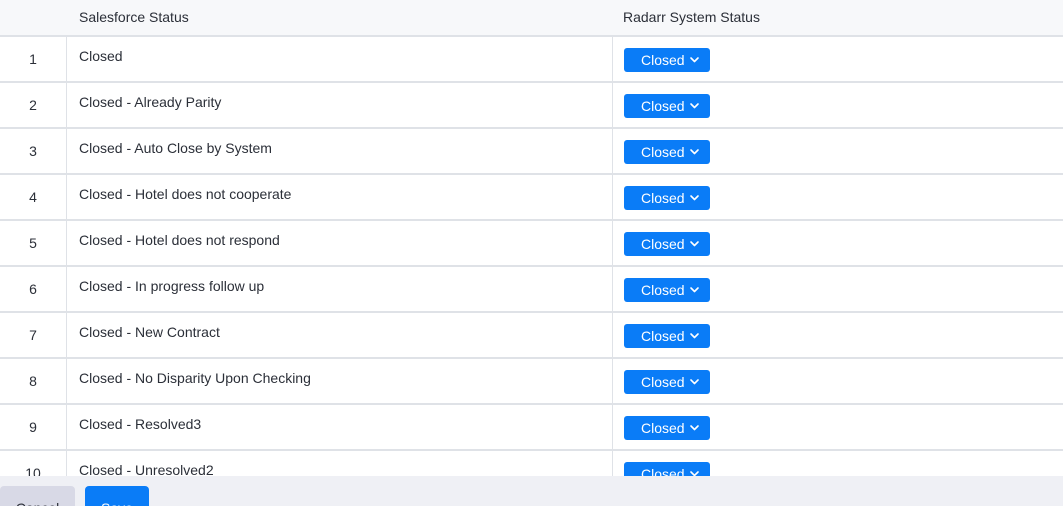 The height and width of the screenshot is (506, 1063). Describe the element at coordinates (175, 148) in the screenshot. I see `salesforce-status-cell: Closed - Auto Close by System` at that location.